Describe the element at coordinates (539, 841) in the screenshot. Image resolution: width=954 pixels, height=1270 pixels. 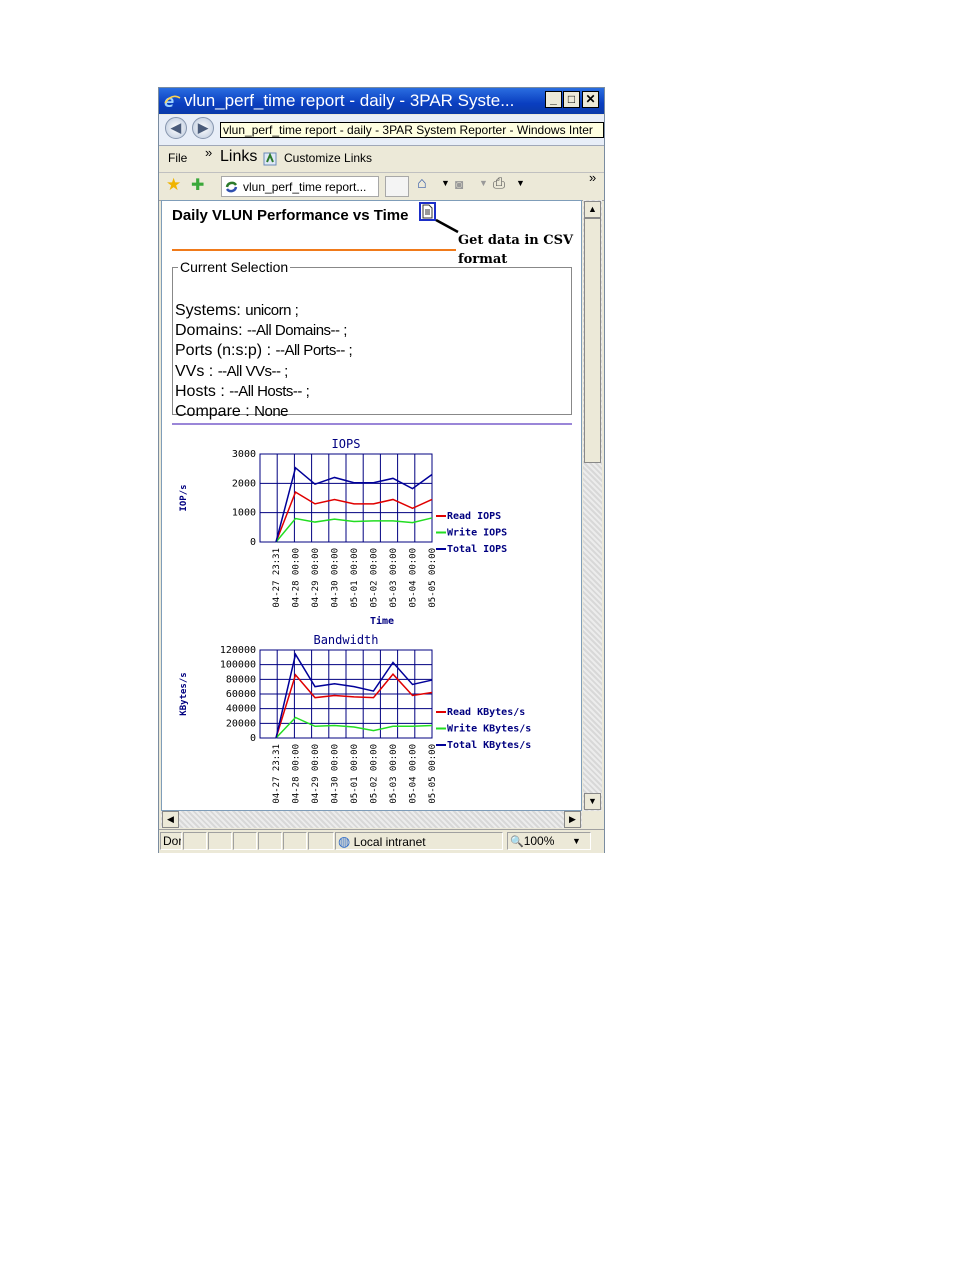
I see `zoom-label: 100%` at that location.